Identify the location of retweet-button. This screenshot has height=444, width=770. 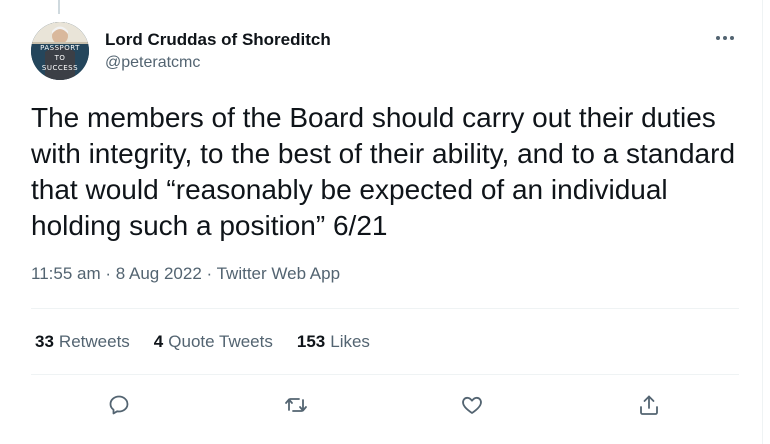
(296, 405).